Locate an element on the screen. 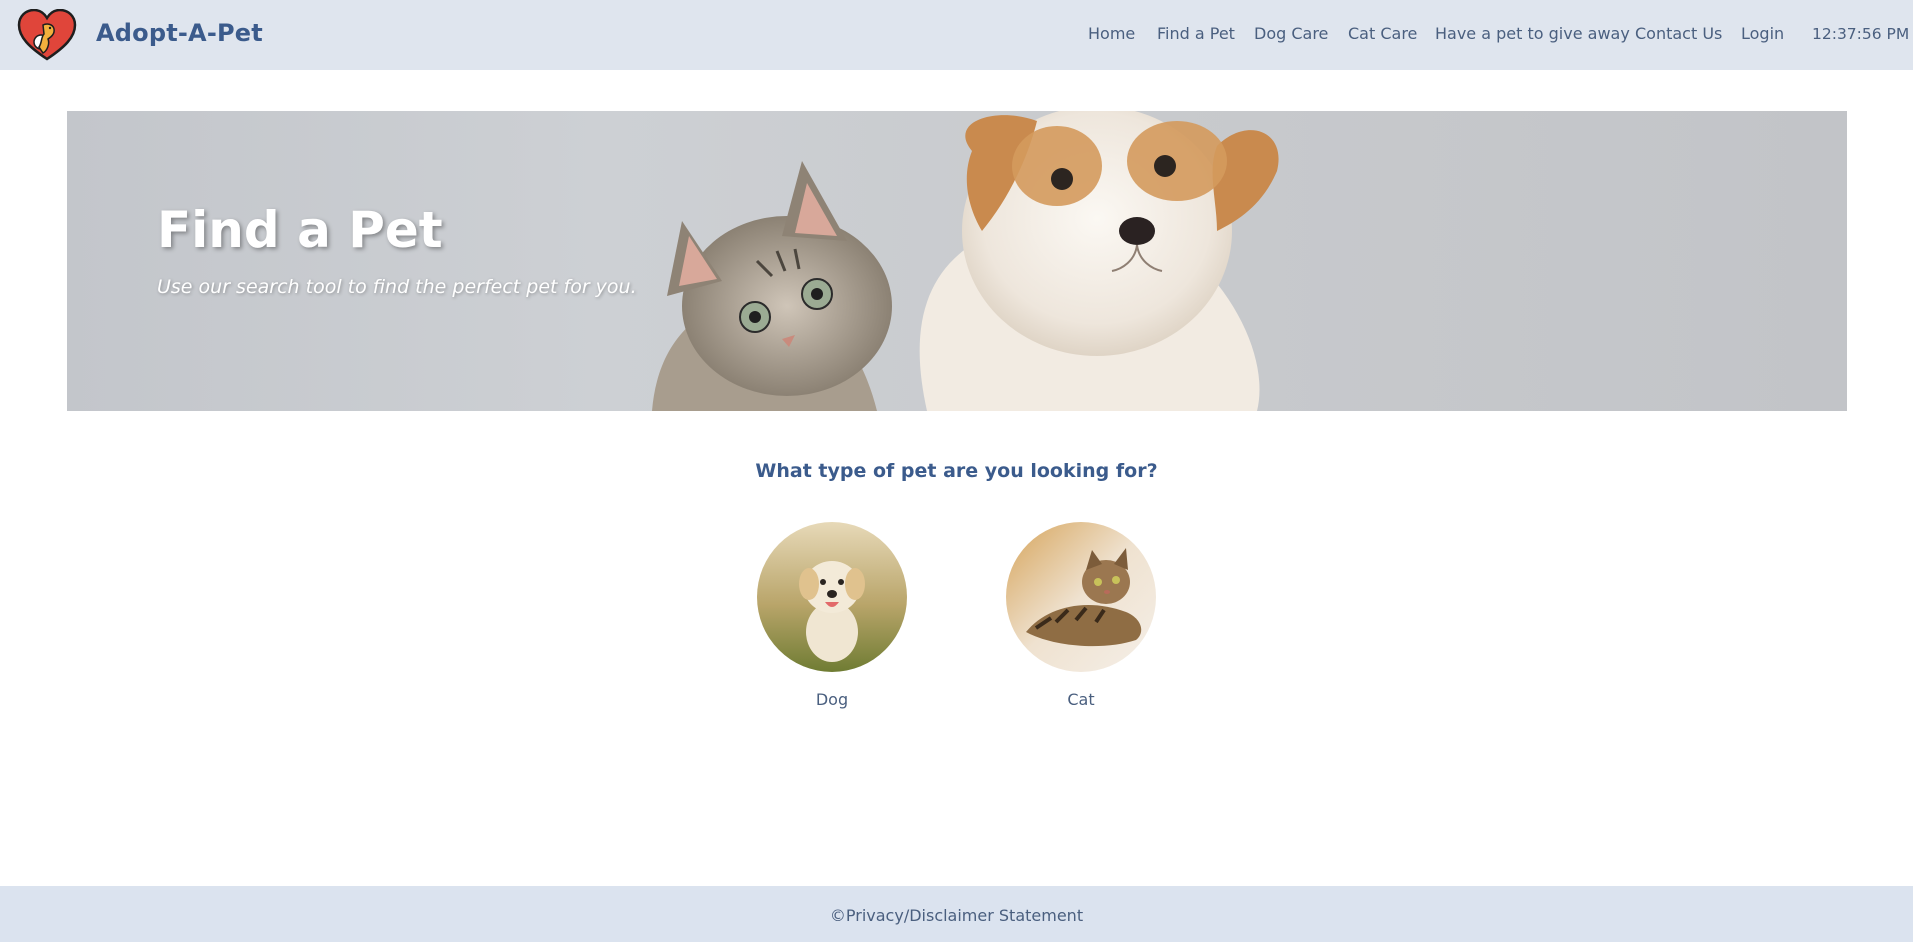  pet-option-cat: Cat is located at coordinates (1081, 615).